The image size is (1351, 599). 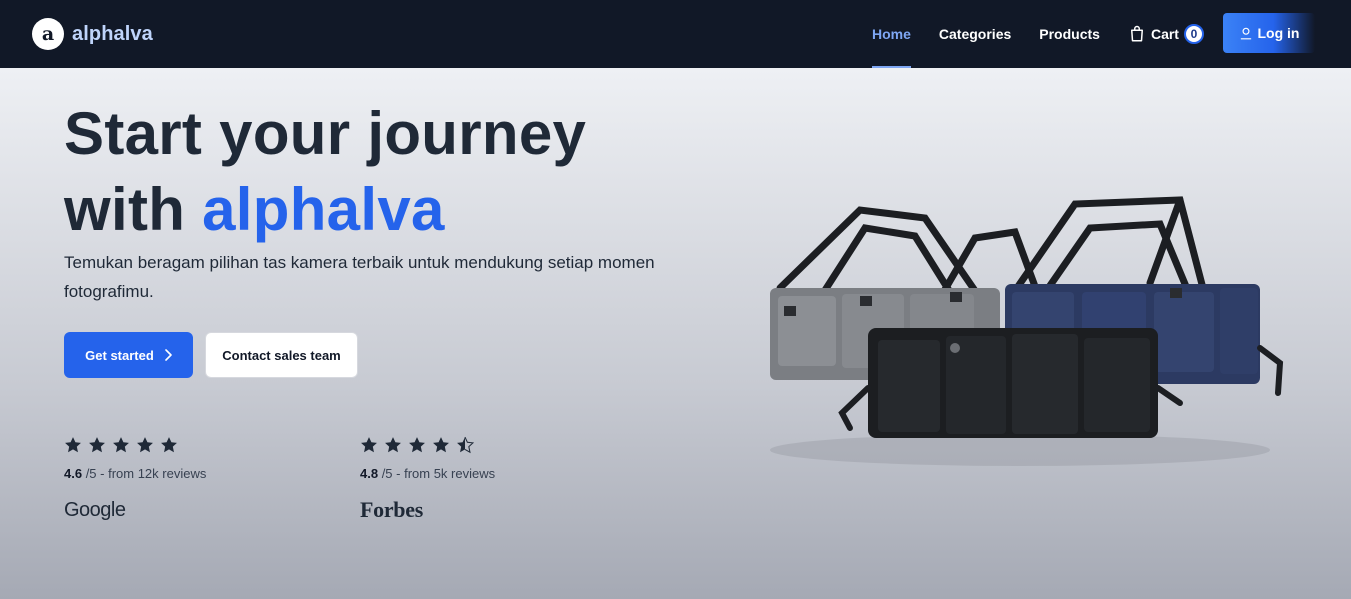 What do you see at coordinates (391, 509) in the screenshot?
I see `forbes-logo: Forbes` at bounding box center [391, 509].